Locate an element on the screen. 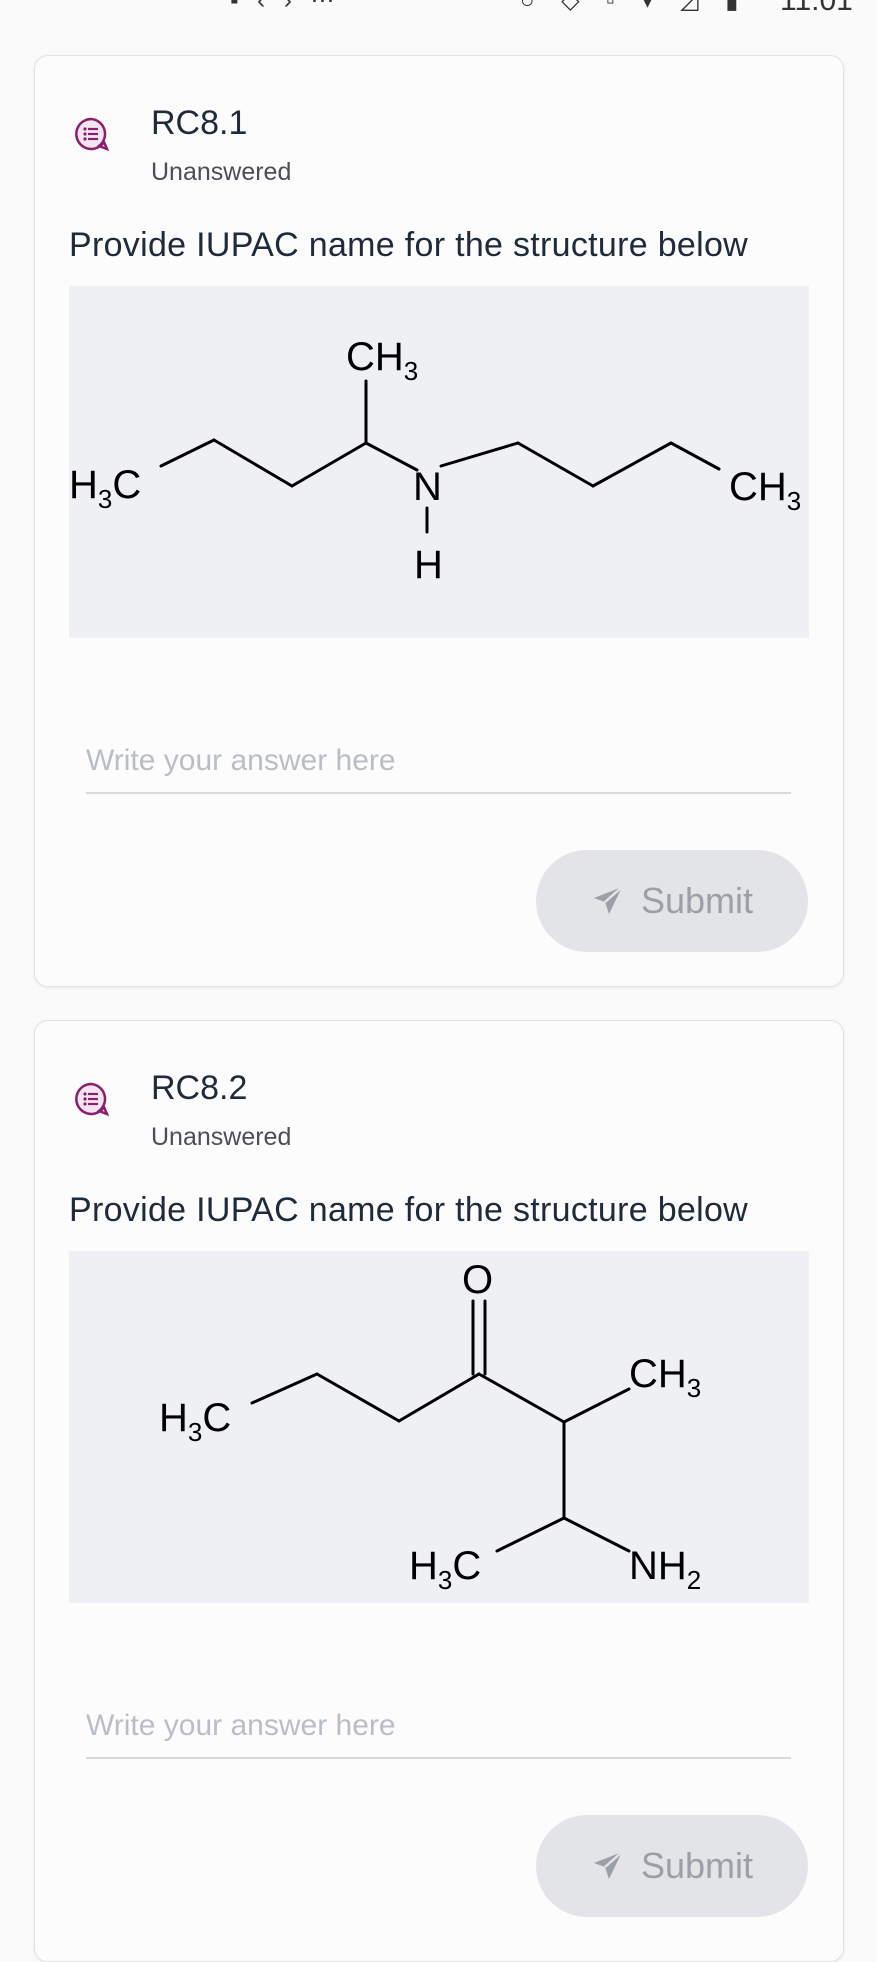  svg-text: NH2 is located at coordinates (665, 1569).